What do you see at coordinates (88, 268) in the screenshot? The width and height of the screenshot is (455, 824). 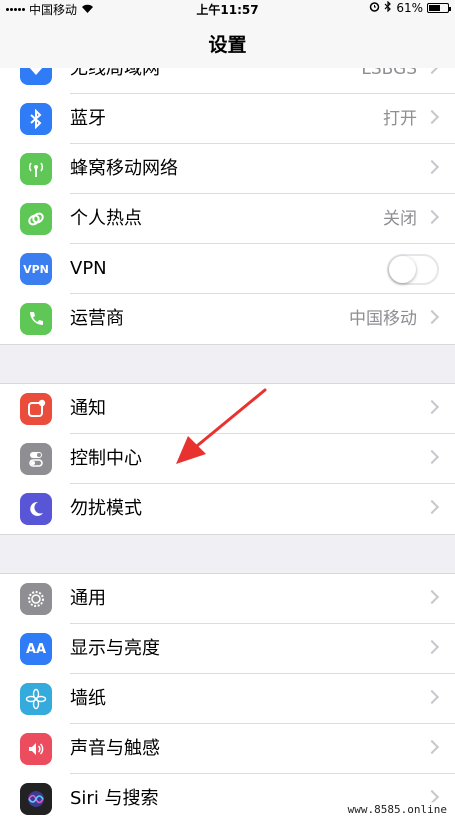 I see `settings-row-label: VPN` at bounding box center [88, 268].